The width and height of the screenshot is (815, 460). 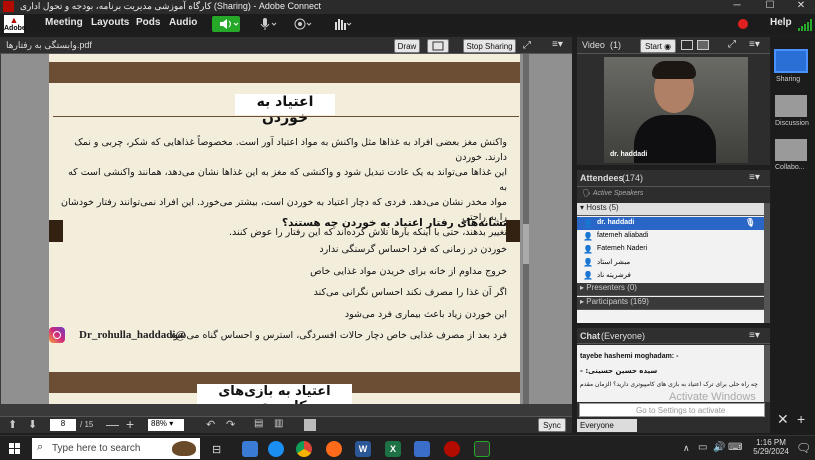 What do you see at coordinates (670, 209) in the screenshot?
I see `hosts-section-header: ▾ Hosts (5)` at bounding box center [670, 209].